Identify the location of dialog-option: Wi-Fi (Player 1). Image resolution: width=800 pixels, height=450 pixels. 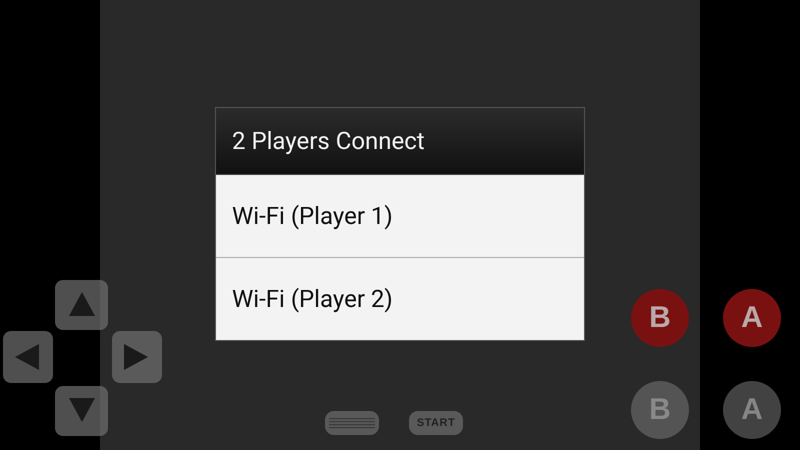
(400, 216).